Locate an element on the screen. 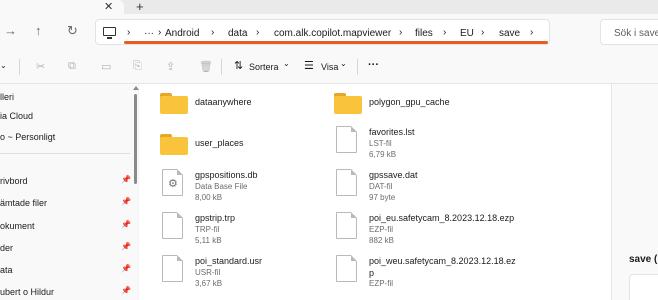 The image size is (658, 300). file-name: dataanywhere is located at coordinates (223, 102).